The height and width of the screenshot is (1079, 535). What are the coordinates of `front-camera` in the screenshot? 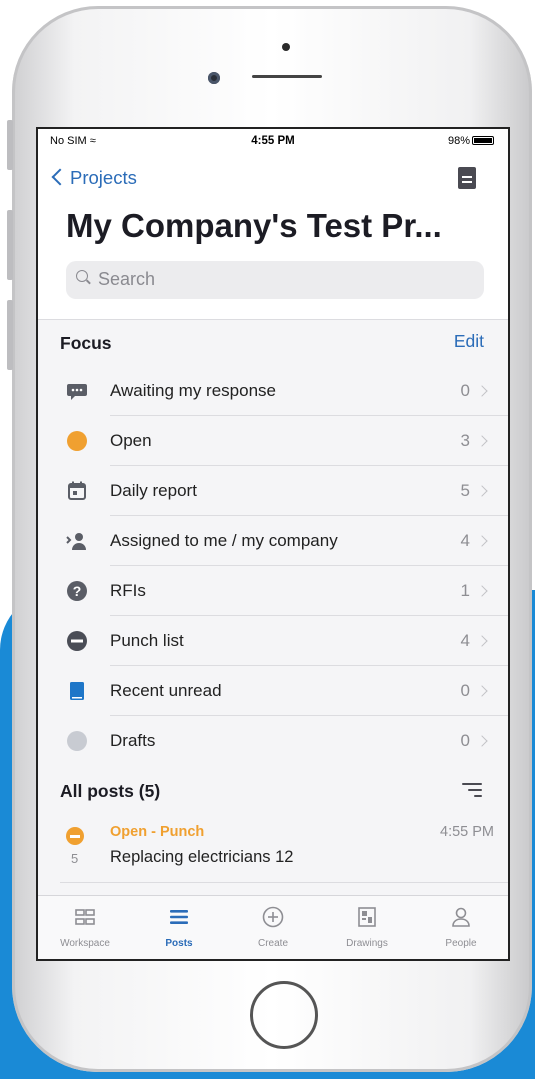 It's located at (214, 78).